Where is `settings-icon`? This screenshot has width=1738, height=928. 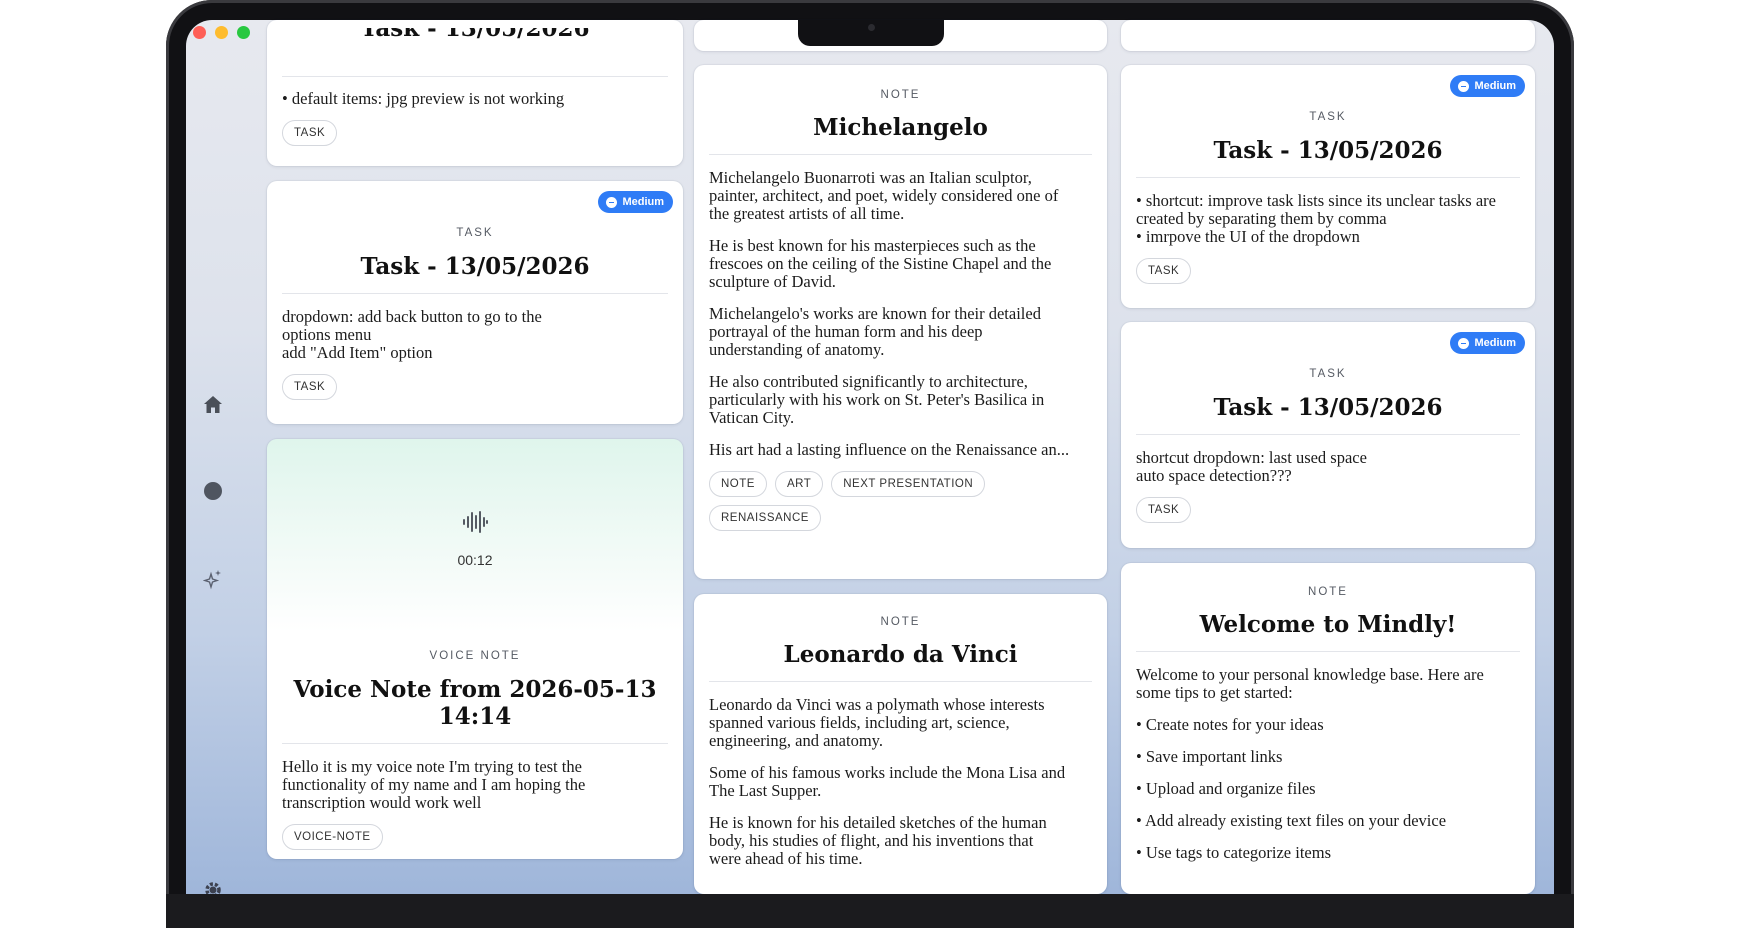 settings-icon is located at coordinates (213, 887).